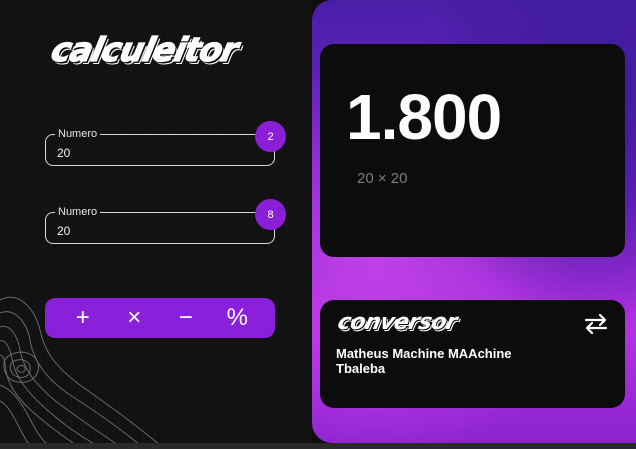 This screenshot has height=449, width=636. I want to click on number-field-2: Numero 20 8, so click(165, 221).